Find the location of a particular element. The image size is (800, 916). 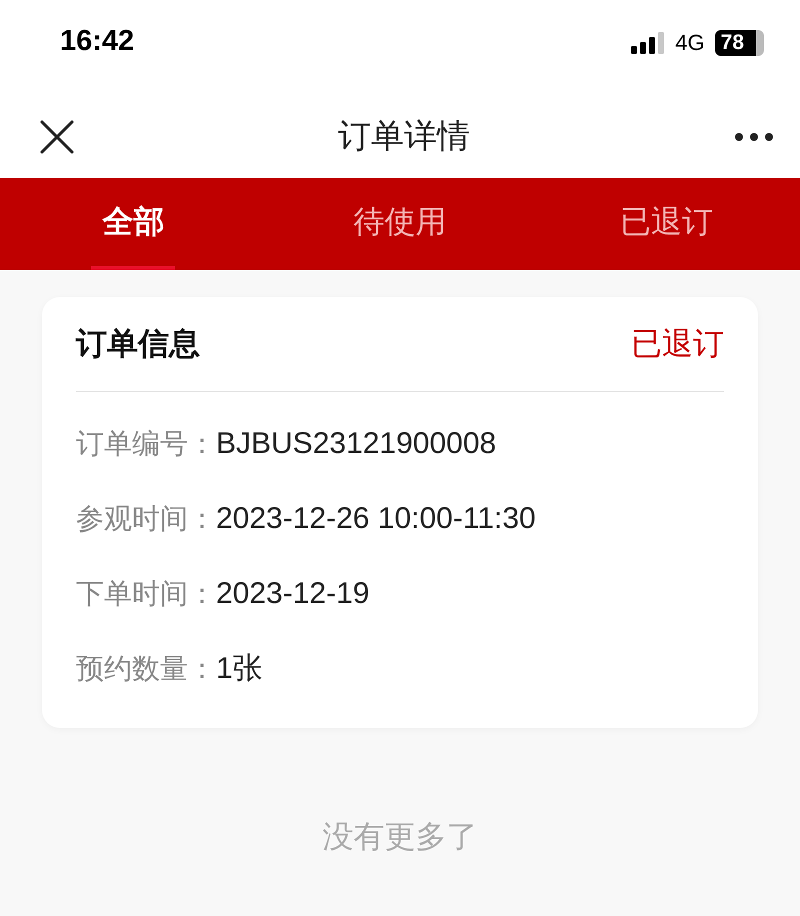

page-title: 订单详情 is located at coordinates (404, 136).